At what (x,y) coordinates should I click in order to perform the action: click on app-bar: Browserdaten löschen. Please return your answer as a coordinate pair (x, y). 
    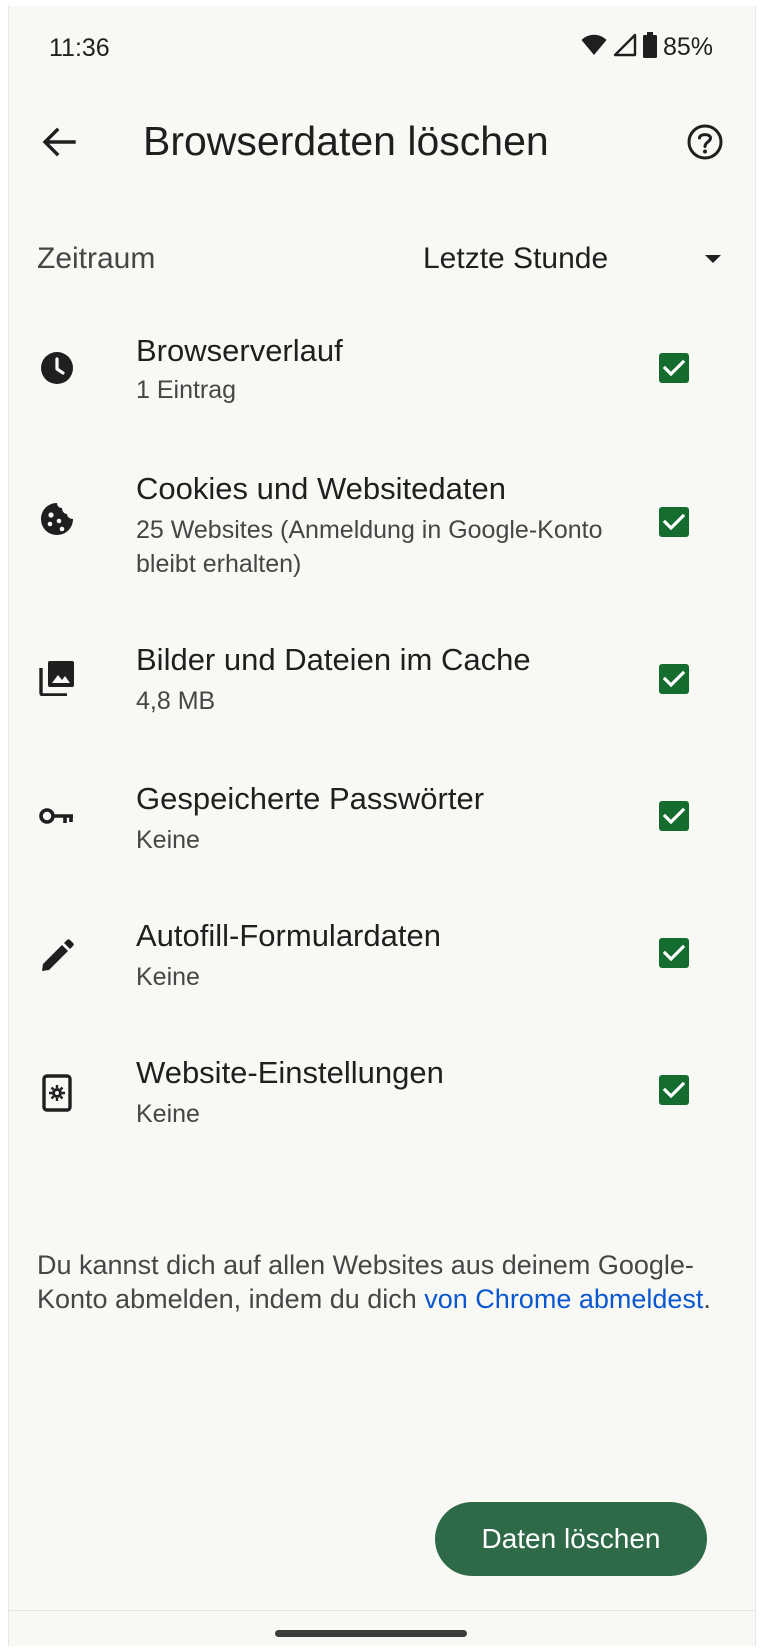
    Looking at the image, I should click on (382, 144).